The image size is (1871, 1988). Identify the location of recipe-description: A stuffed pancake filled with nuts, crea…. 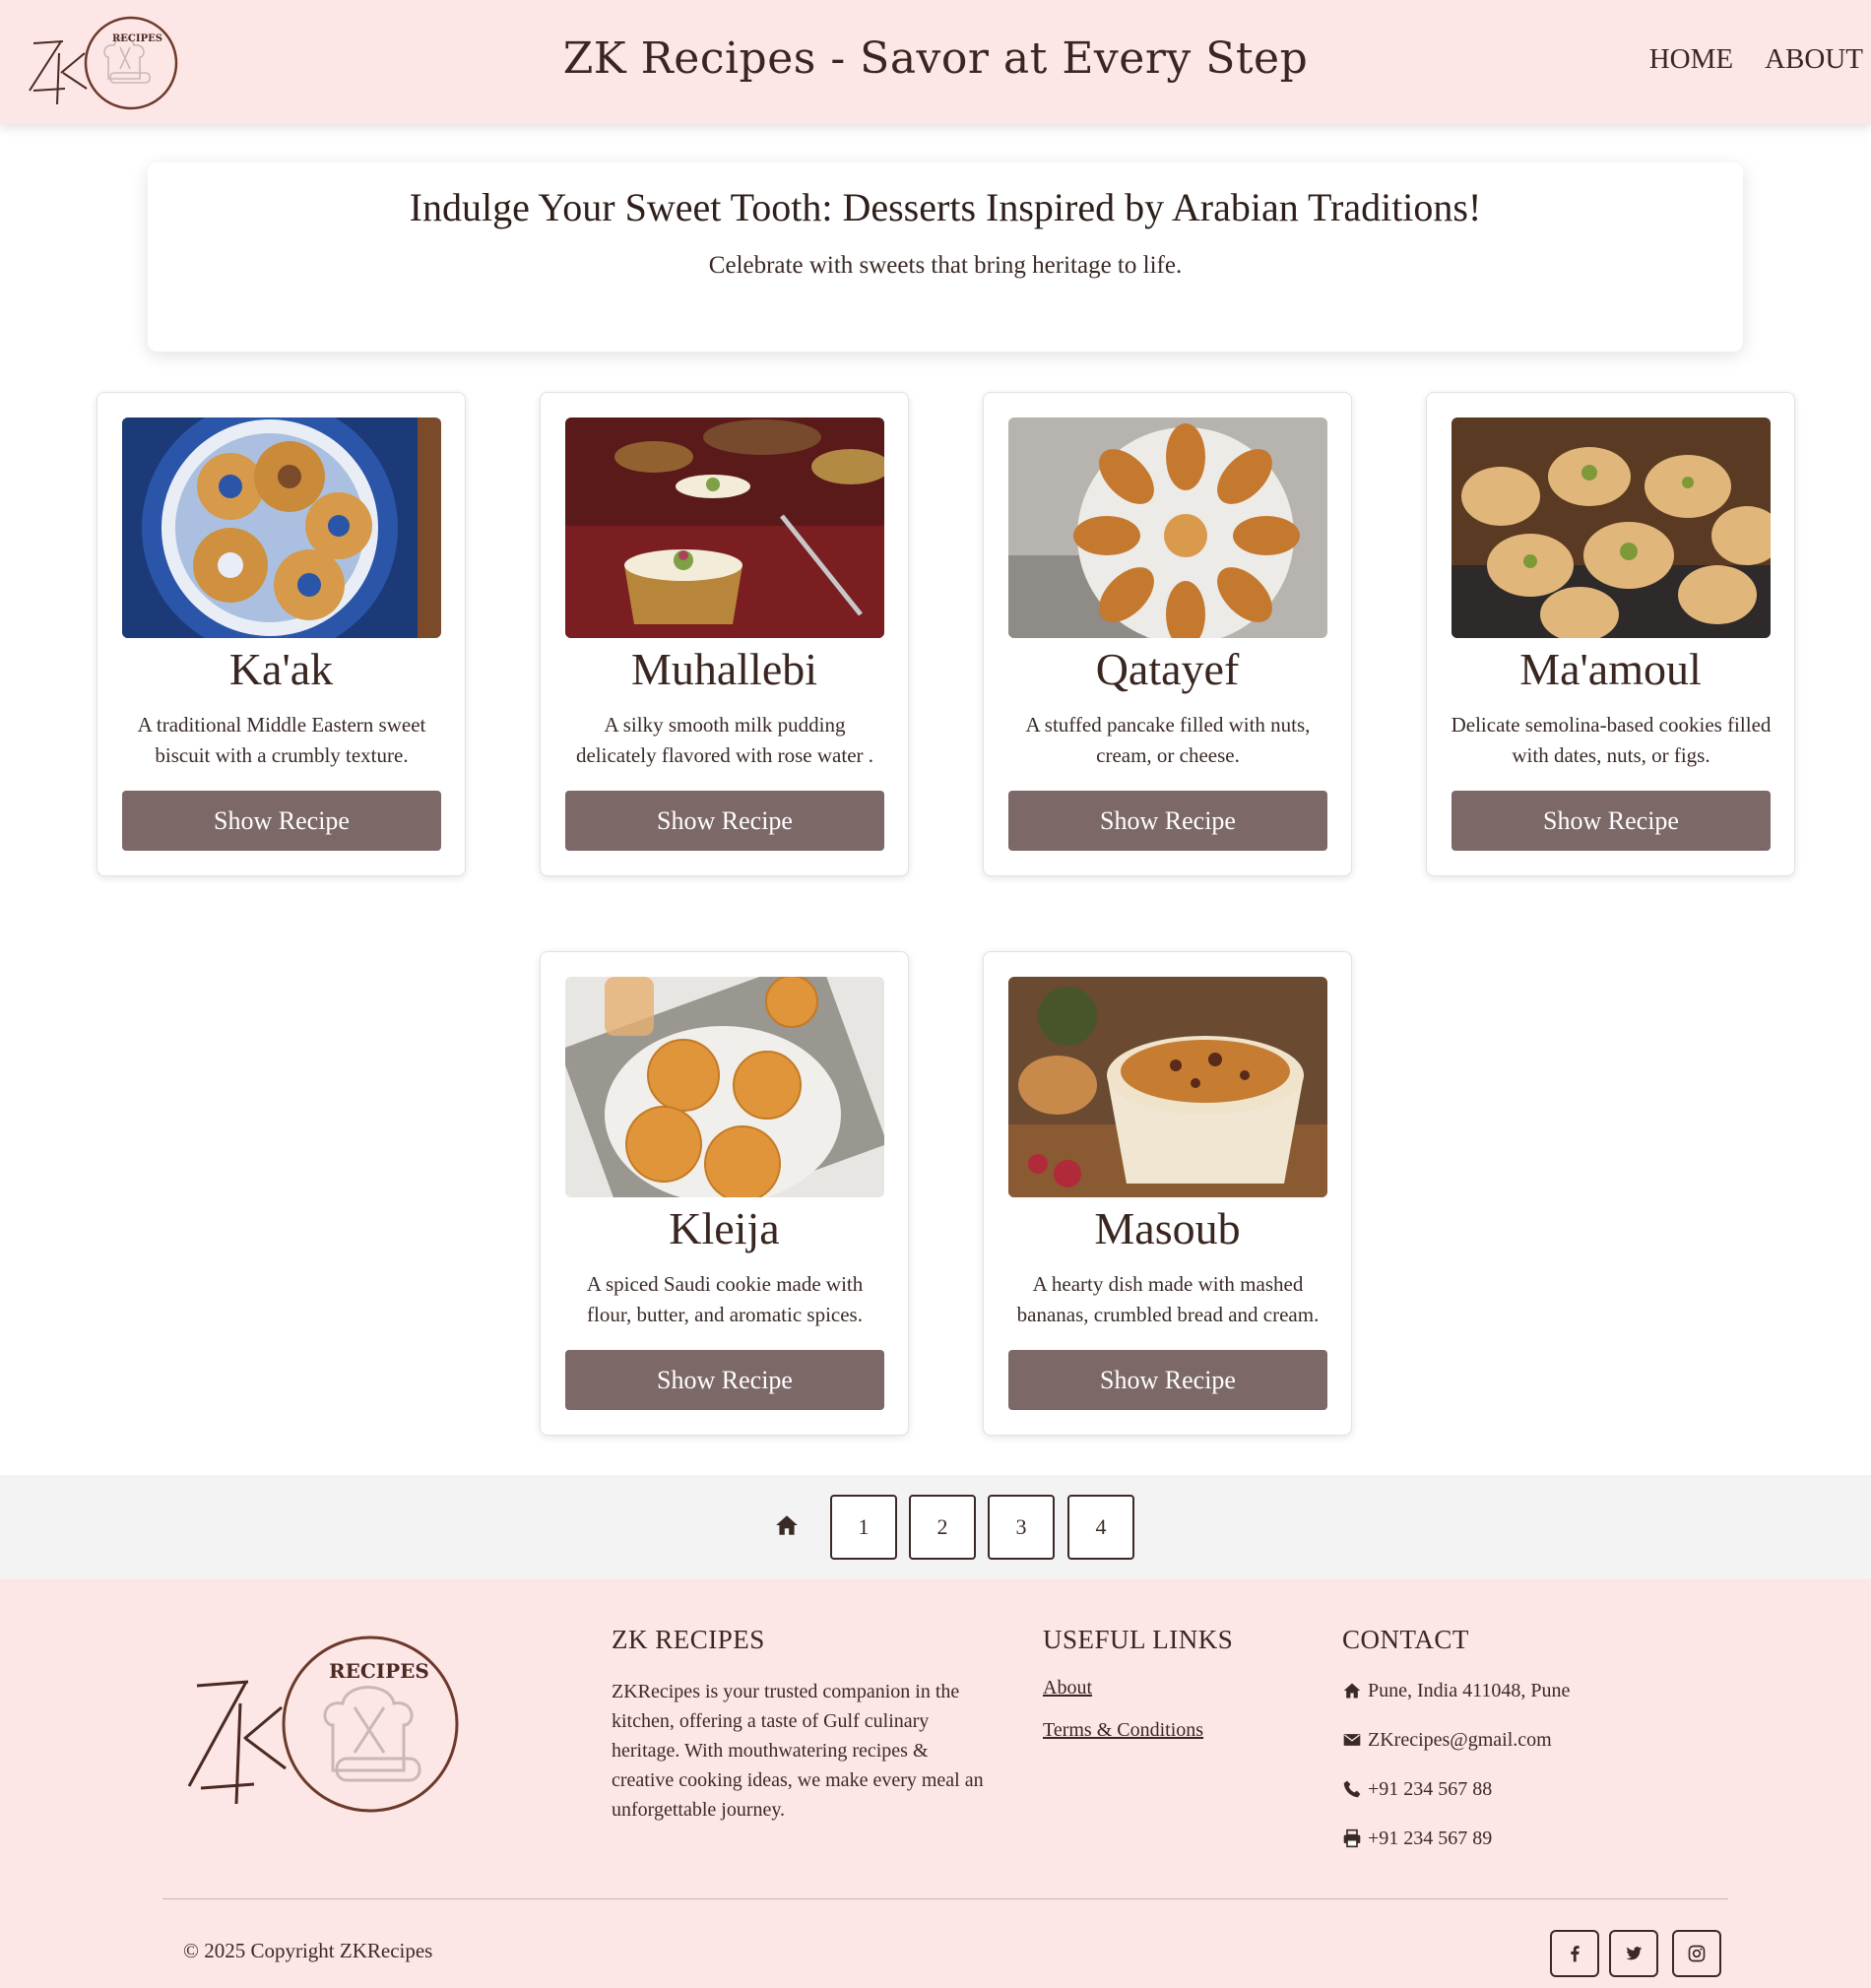
(1168, 740).